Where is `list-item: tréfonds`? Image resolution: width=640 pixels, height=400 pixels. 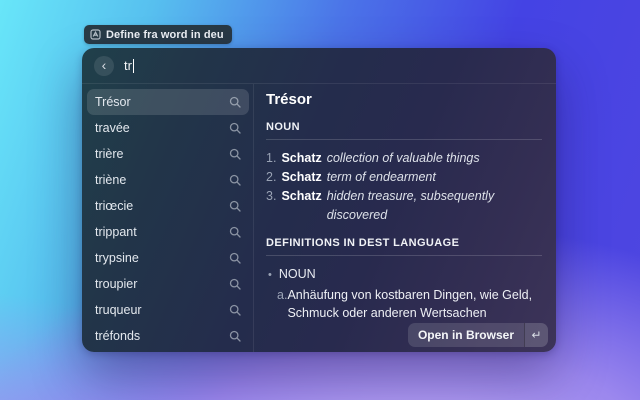 list-item: tréfonds is located at coordinates (168, 336).